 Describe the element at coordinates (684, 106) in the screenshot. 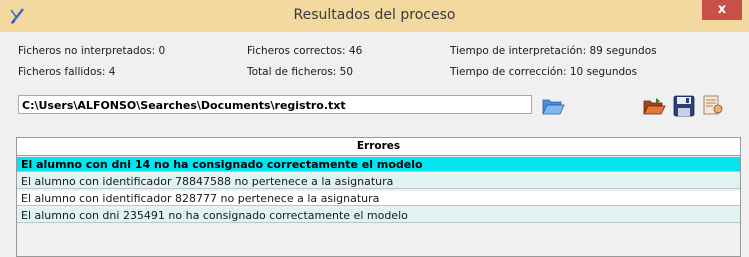

I see `floppy-disk-icon` at that location.